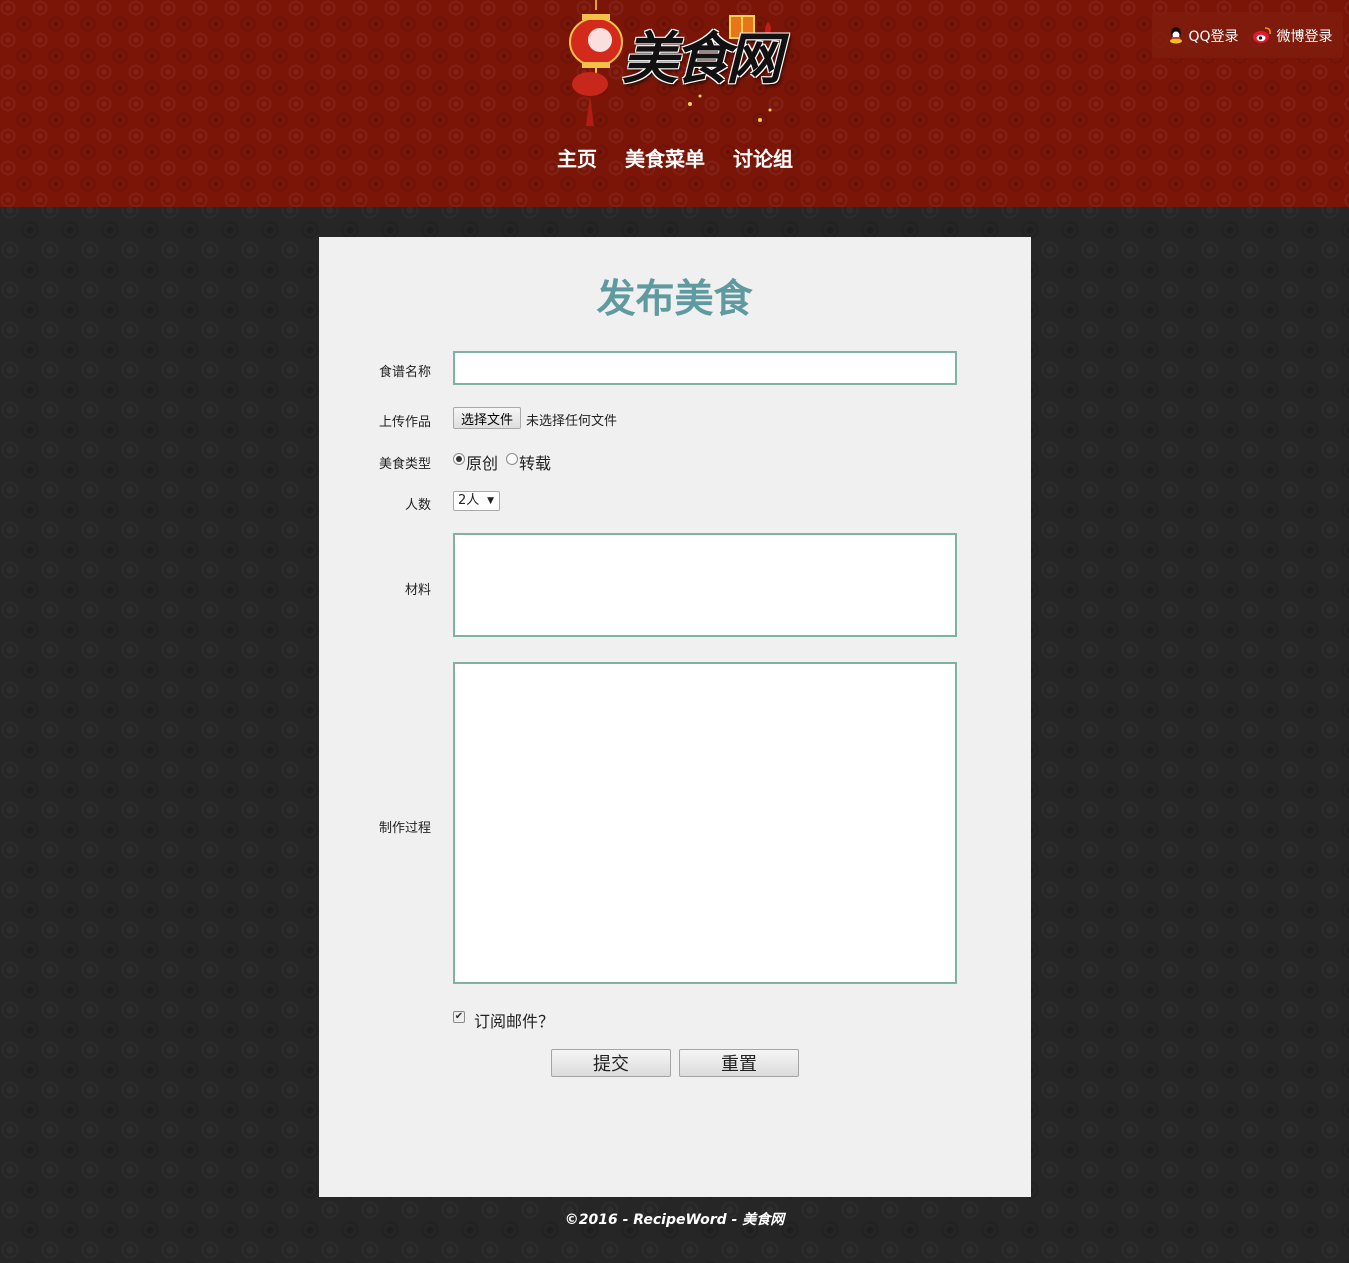  What do you see at coordinates (404, 464) in the screenshot?
I see `food-type-label: 美食类型` at bounding box center [404, 464].